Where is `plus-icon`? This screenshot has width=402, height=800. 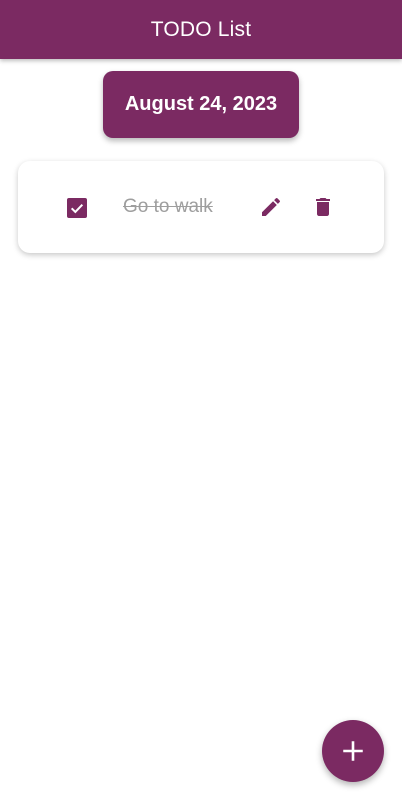
plus-icon is located at coordinates (353, 751).